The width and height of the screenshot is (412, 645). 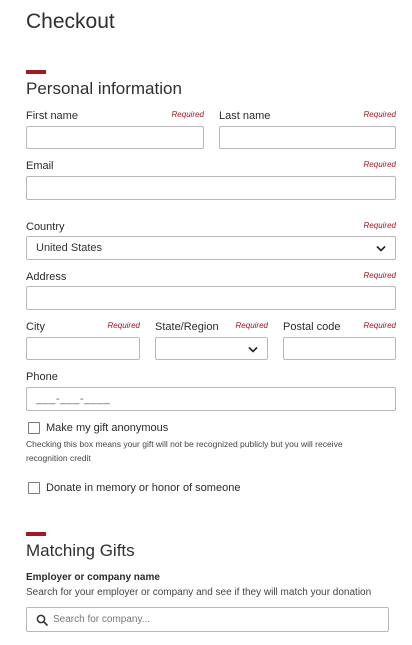 I want to click on postal-code-label: Postal code, so click(x=312, y=327).